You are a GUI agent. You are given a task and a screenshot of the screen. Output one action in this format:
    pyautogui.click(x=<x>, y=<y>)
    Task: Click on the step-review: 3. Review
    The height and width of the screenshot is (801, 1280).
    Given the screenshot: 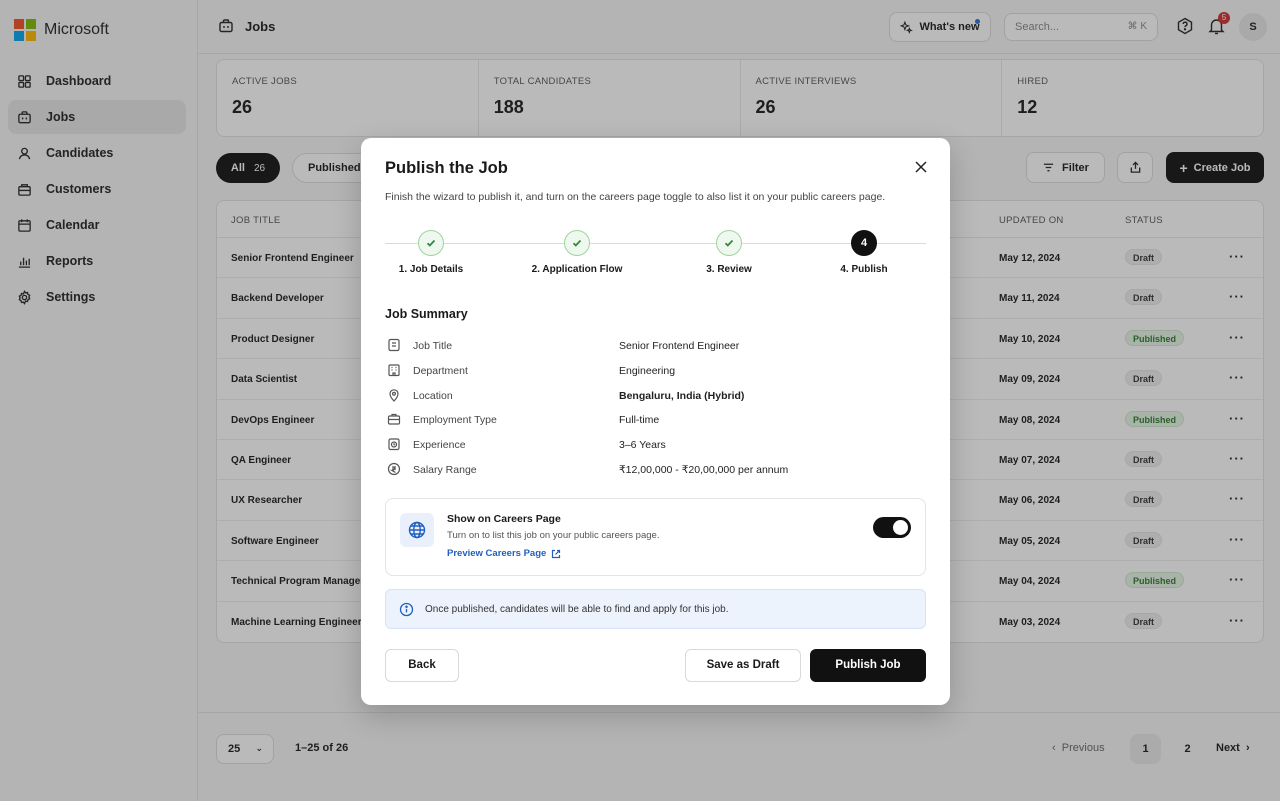 What is the action you would take?
    pyautogui.click(x=729, y=252)
    